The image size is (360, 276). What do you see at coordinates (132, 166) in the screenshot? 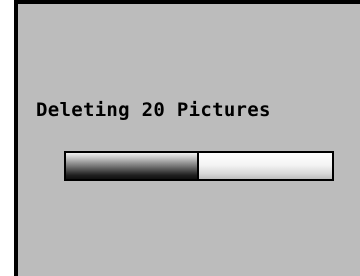
I see `progress-bar-fill` at bounding box center [132, 166].